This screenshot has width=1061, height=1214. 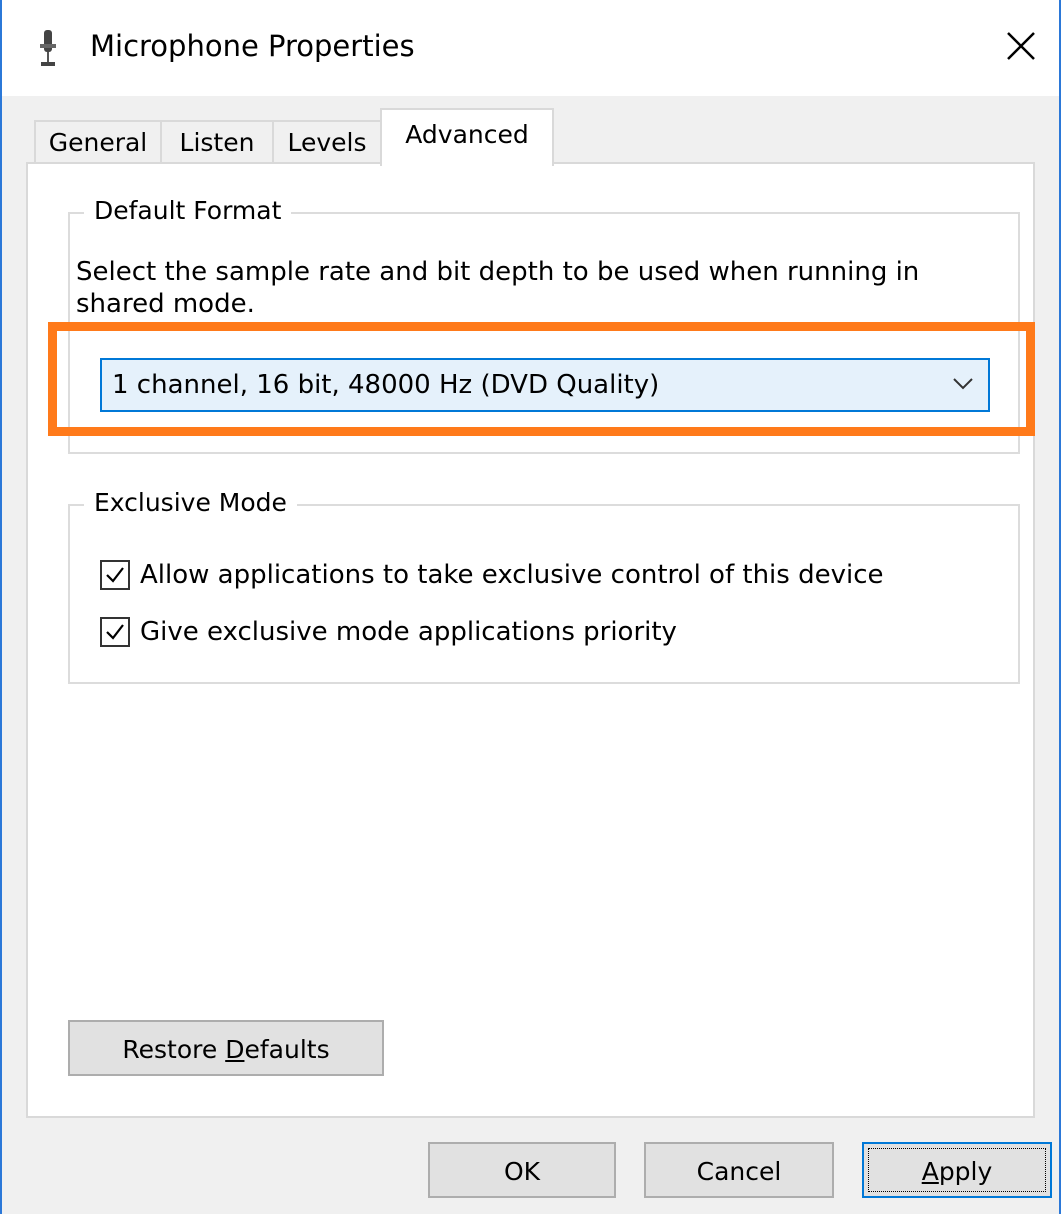 I want to click on chevron-down-icon, so click(x=963, y=384).